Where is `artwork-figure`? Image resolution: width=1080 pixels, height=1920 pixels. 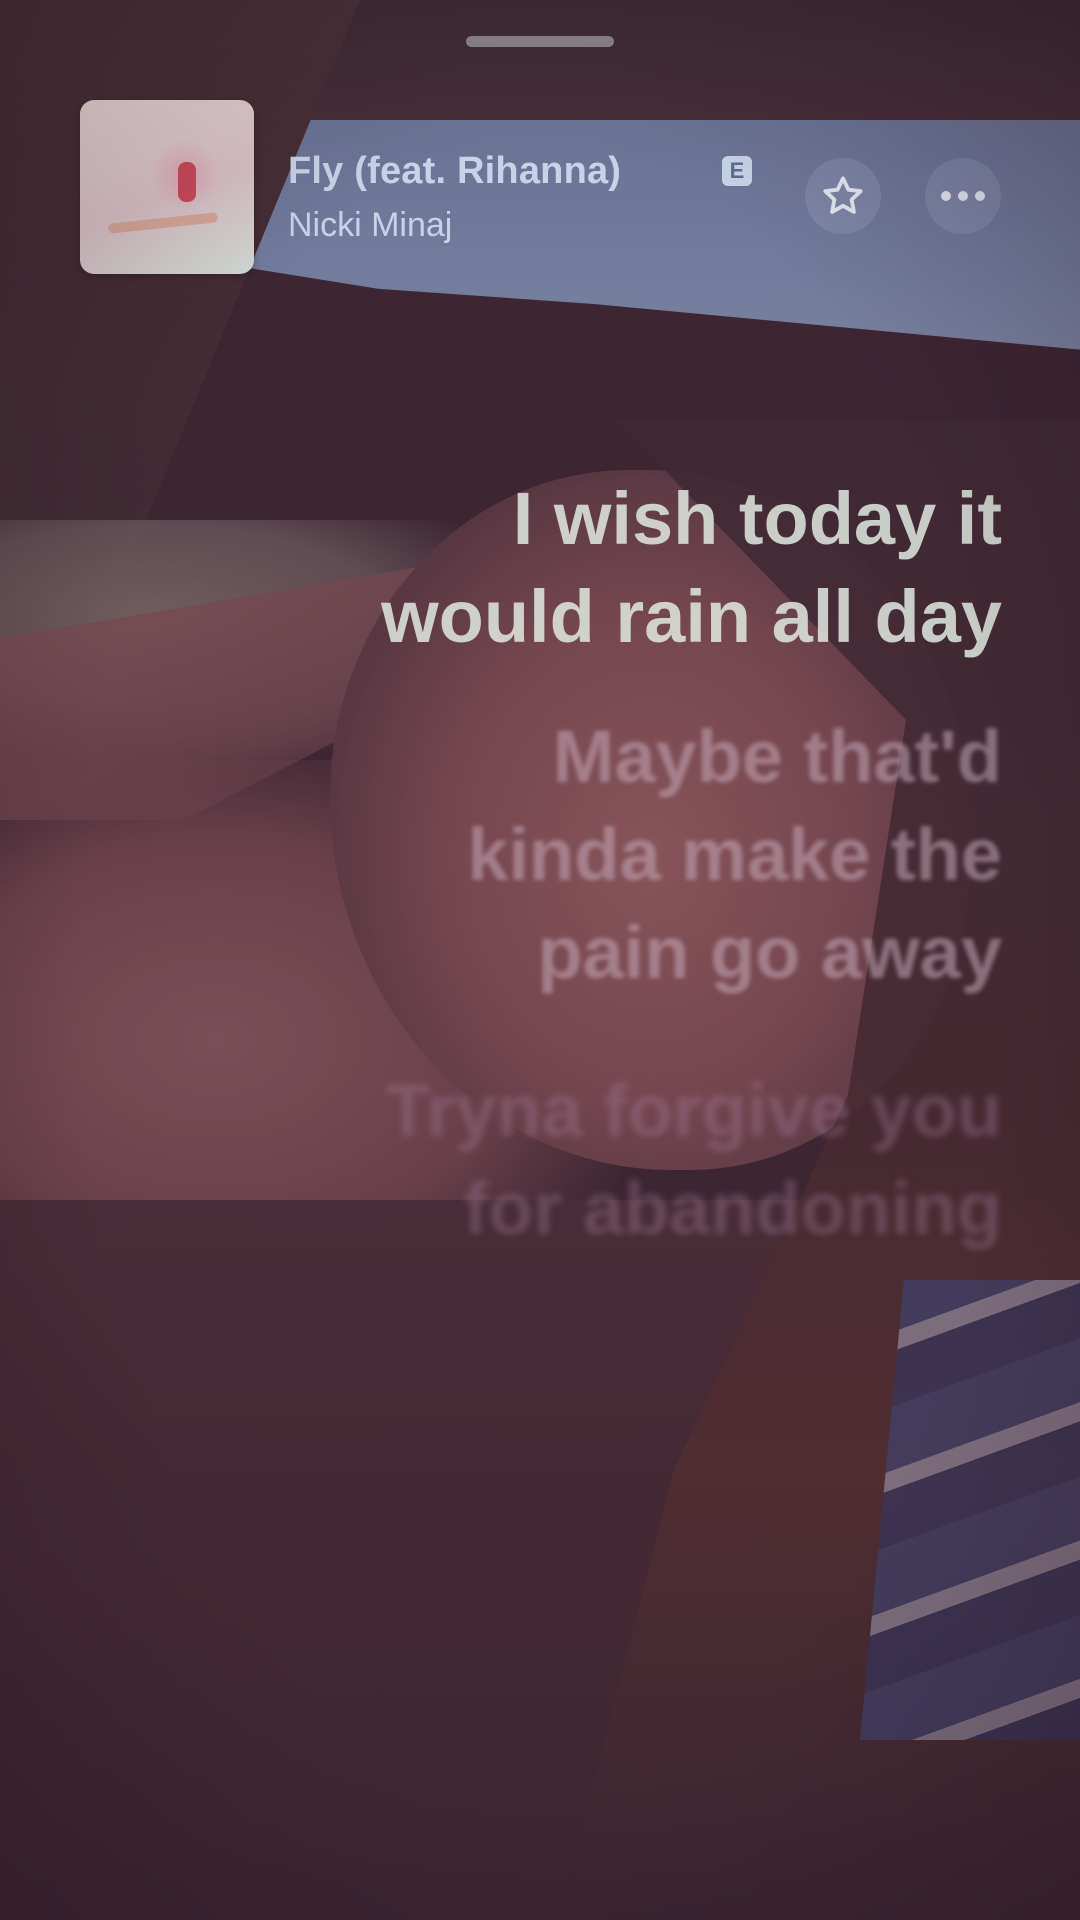 artwork-figure is located at coordinates (187, 182).